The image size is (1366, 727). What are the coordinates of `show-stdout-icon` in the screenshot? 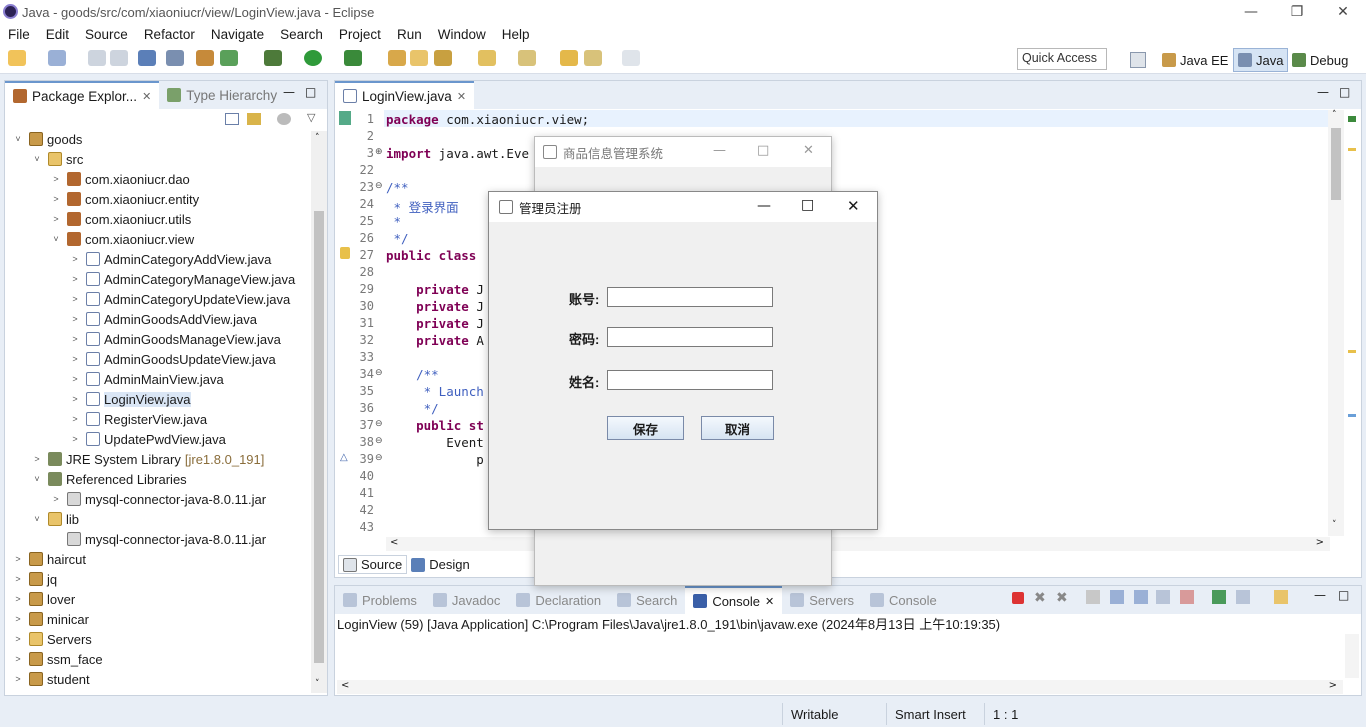 It's located at (1163, 597).